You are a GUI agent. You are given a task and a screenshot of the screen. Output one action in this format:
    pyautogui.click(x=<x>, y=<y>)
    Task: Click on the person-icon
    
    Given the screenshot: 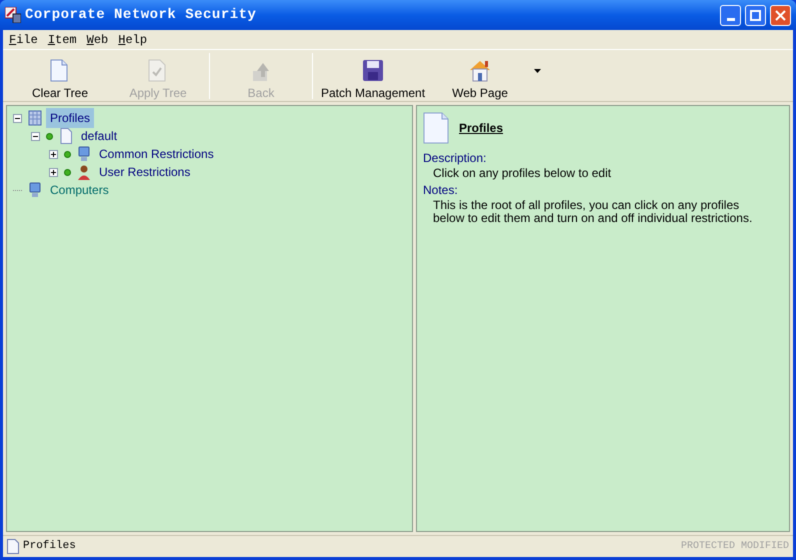 What is the action you would take?
    pyautogui.click(x=84, y=172)
    